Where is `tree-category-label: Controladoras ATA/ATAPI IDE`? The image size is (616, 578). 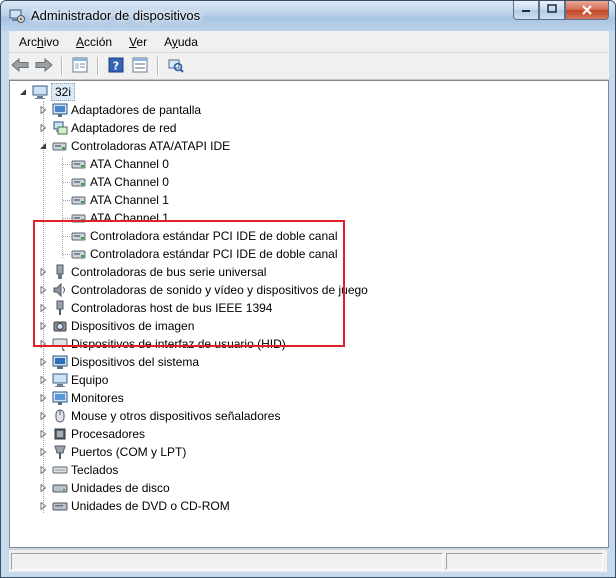 tree-category-label: Controladoras ATA/ATAPI IDE is located at coordinates (151, 146).